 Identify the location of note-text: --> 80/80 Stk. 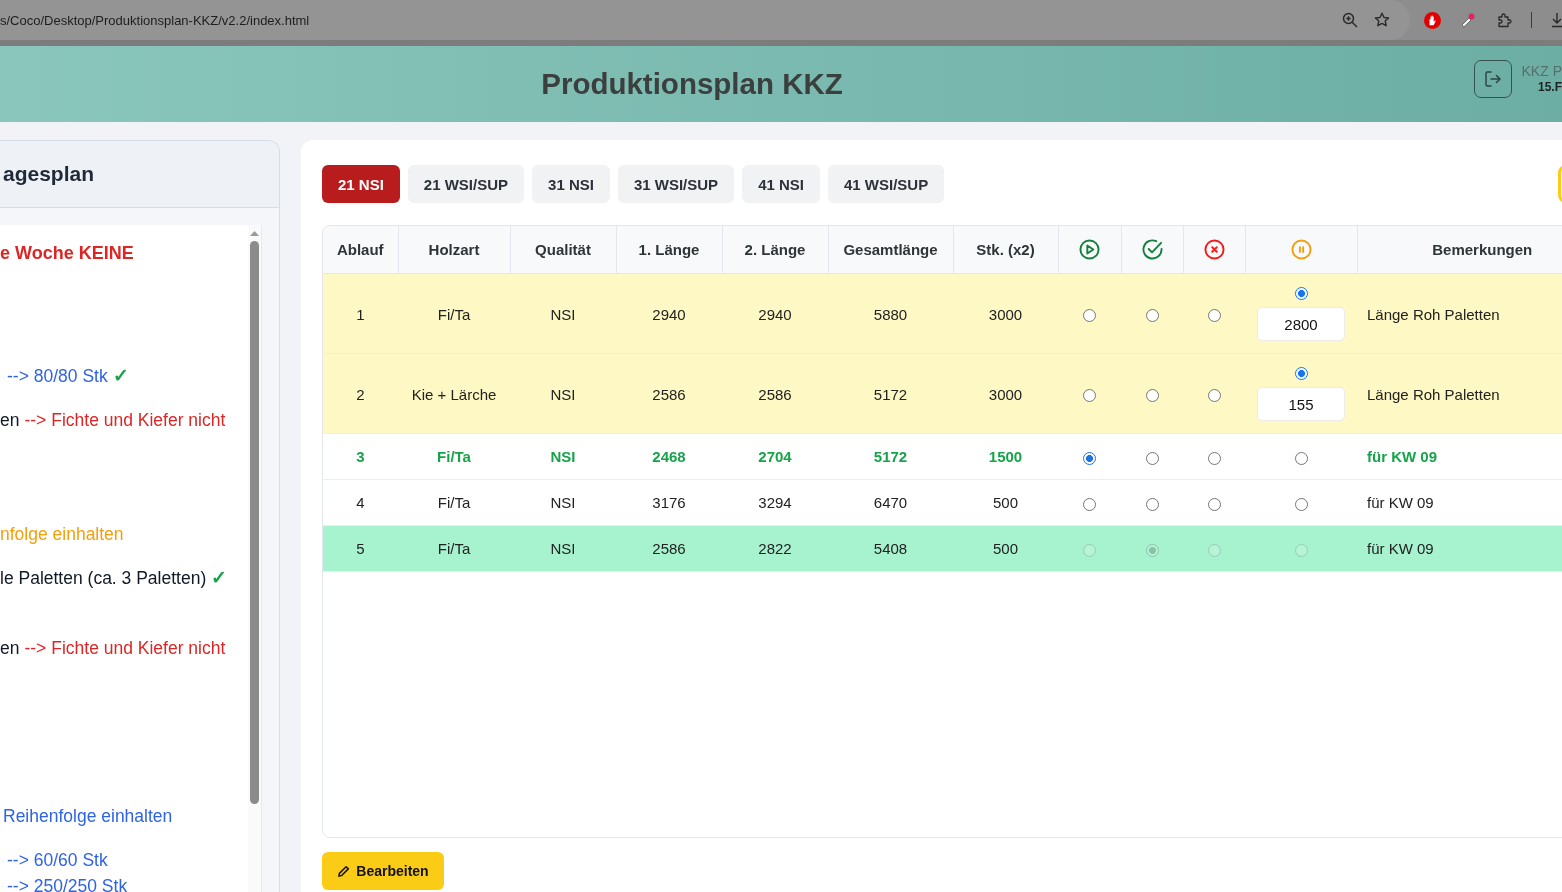
(57, 376).